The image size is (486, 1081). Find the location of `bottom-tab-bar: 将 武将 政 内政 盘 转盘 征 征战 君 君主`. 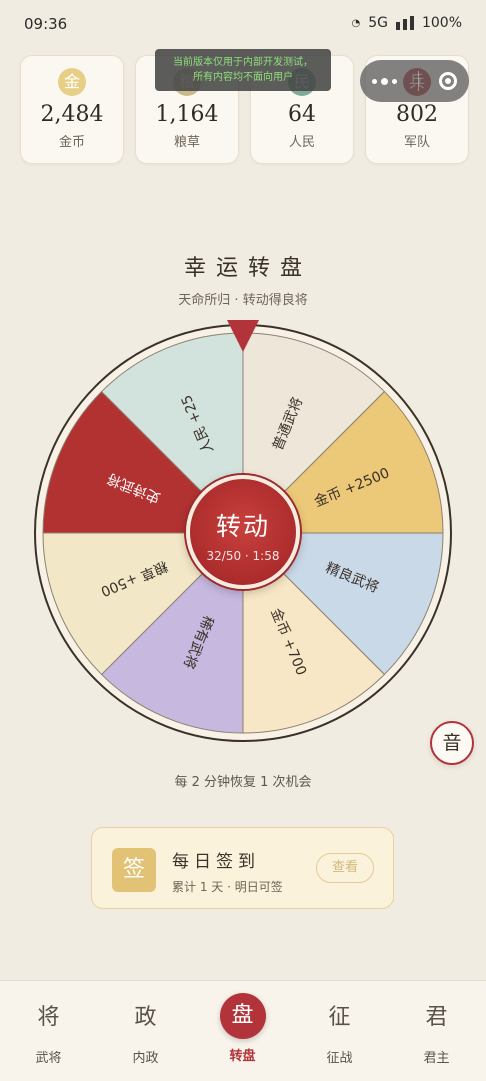

bottom-tab-bar: 将 武将 政 内政 盘 转盘 征 征战 君 君主 is located at coordinates (243, 1030).